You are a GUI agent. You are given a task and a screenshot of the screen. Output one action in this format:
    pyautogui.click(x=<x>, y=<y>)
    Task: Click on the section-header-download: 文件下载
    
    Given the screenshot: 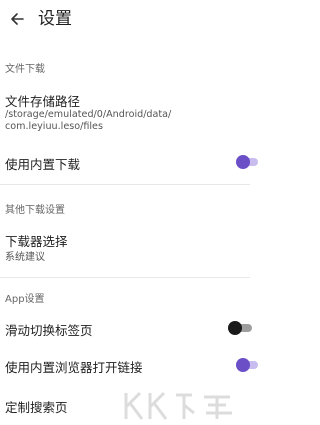 What is the action you would take?
    pyautogui.click(x=25, y=69)
    